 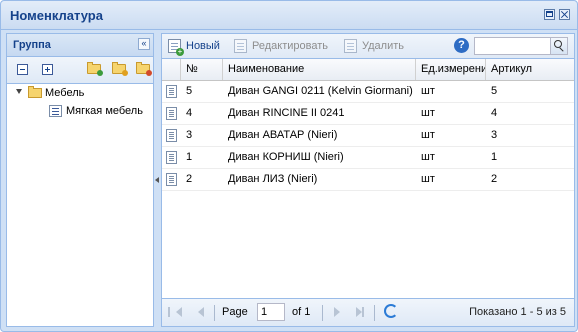 I want to click on new-button-label: Новый, so click(x=203, y=46).